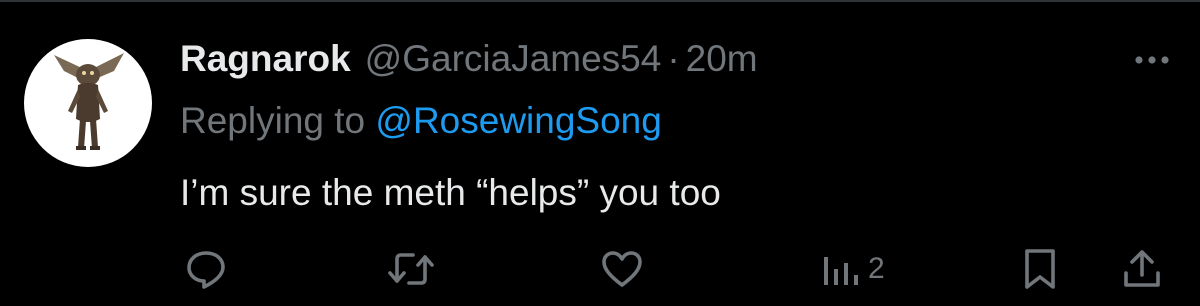 This screenshot has height=306, width=1200. I want to click on avatar, so click(88, 103).